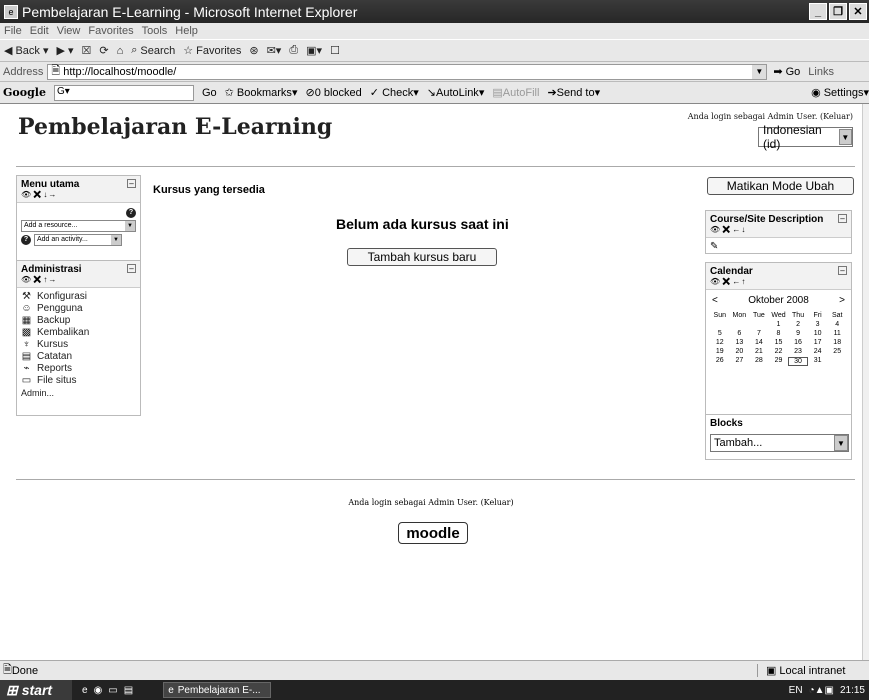 The width and height of the screenshot is (869, 700). Describe the element at coordinates (261, 92) in the screenshot. I see `bookmarks-button: ✩ Bookmarks▾` at that location.